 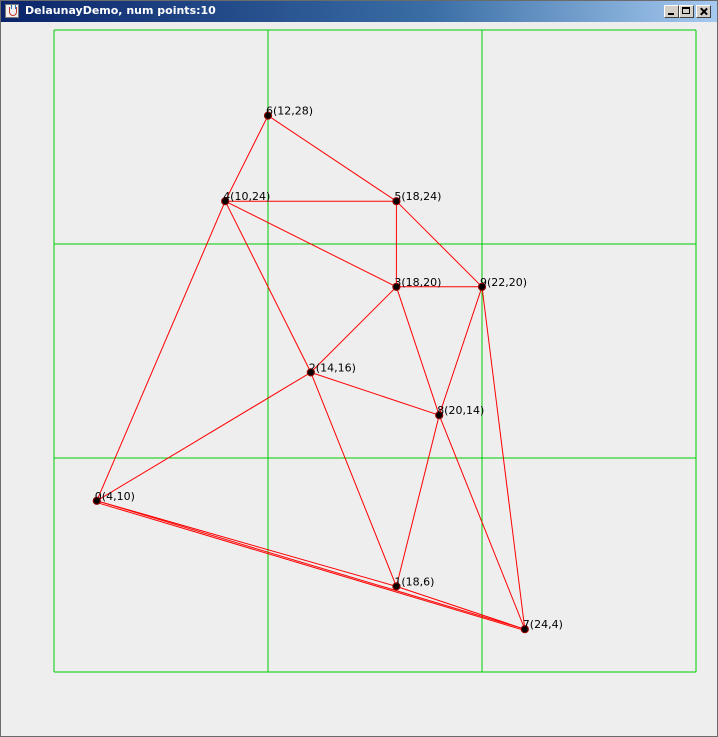 I want to click on title-bar: DelaunayDemo, num points:10, so click(x=359, y=11).